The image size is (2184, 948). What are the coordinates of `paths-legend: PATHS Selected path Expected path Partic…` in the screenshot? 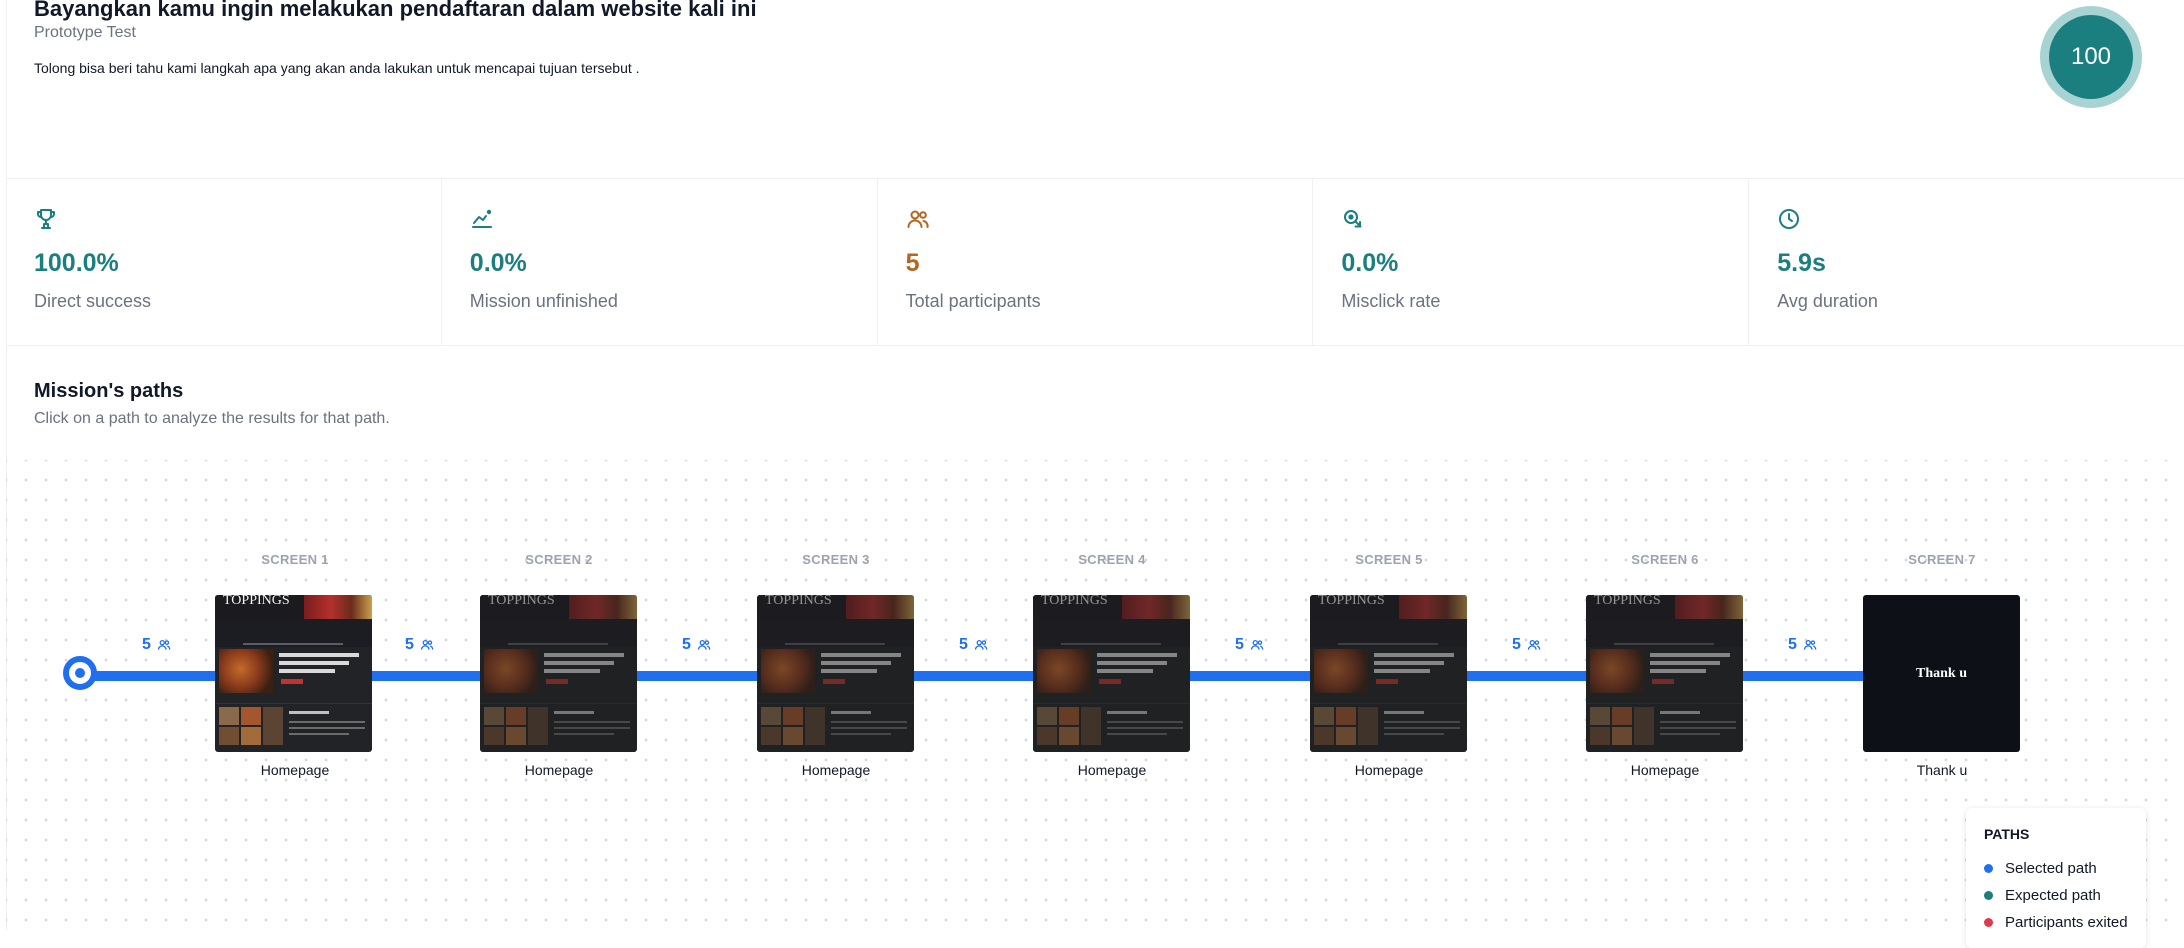 It's located at (2056, 878).